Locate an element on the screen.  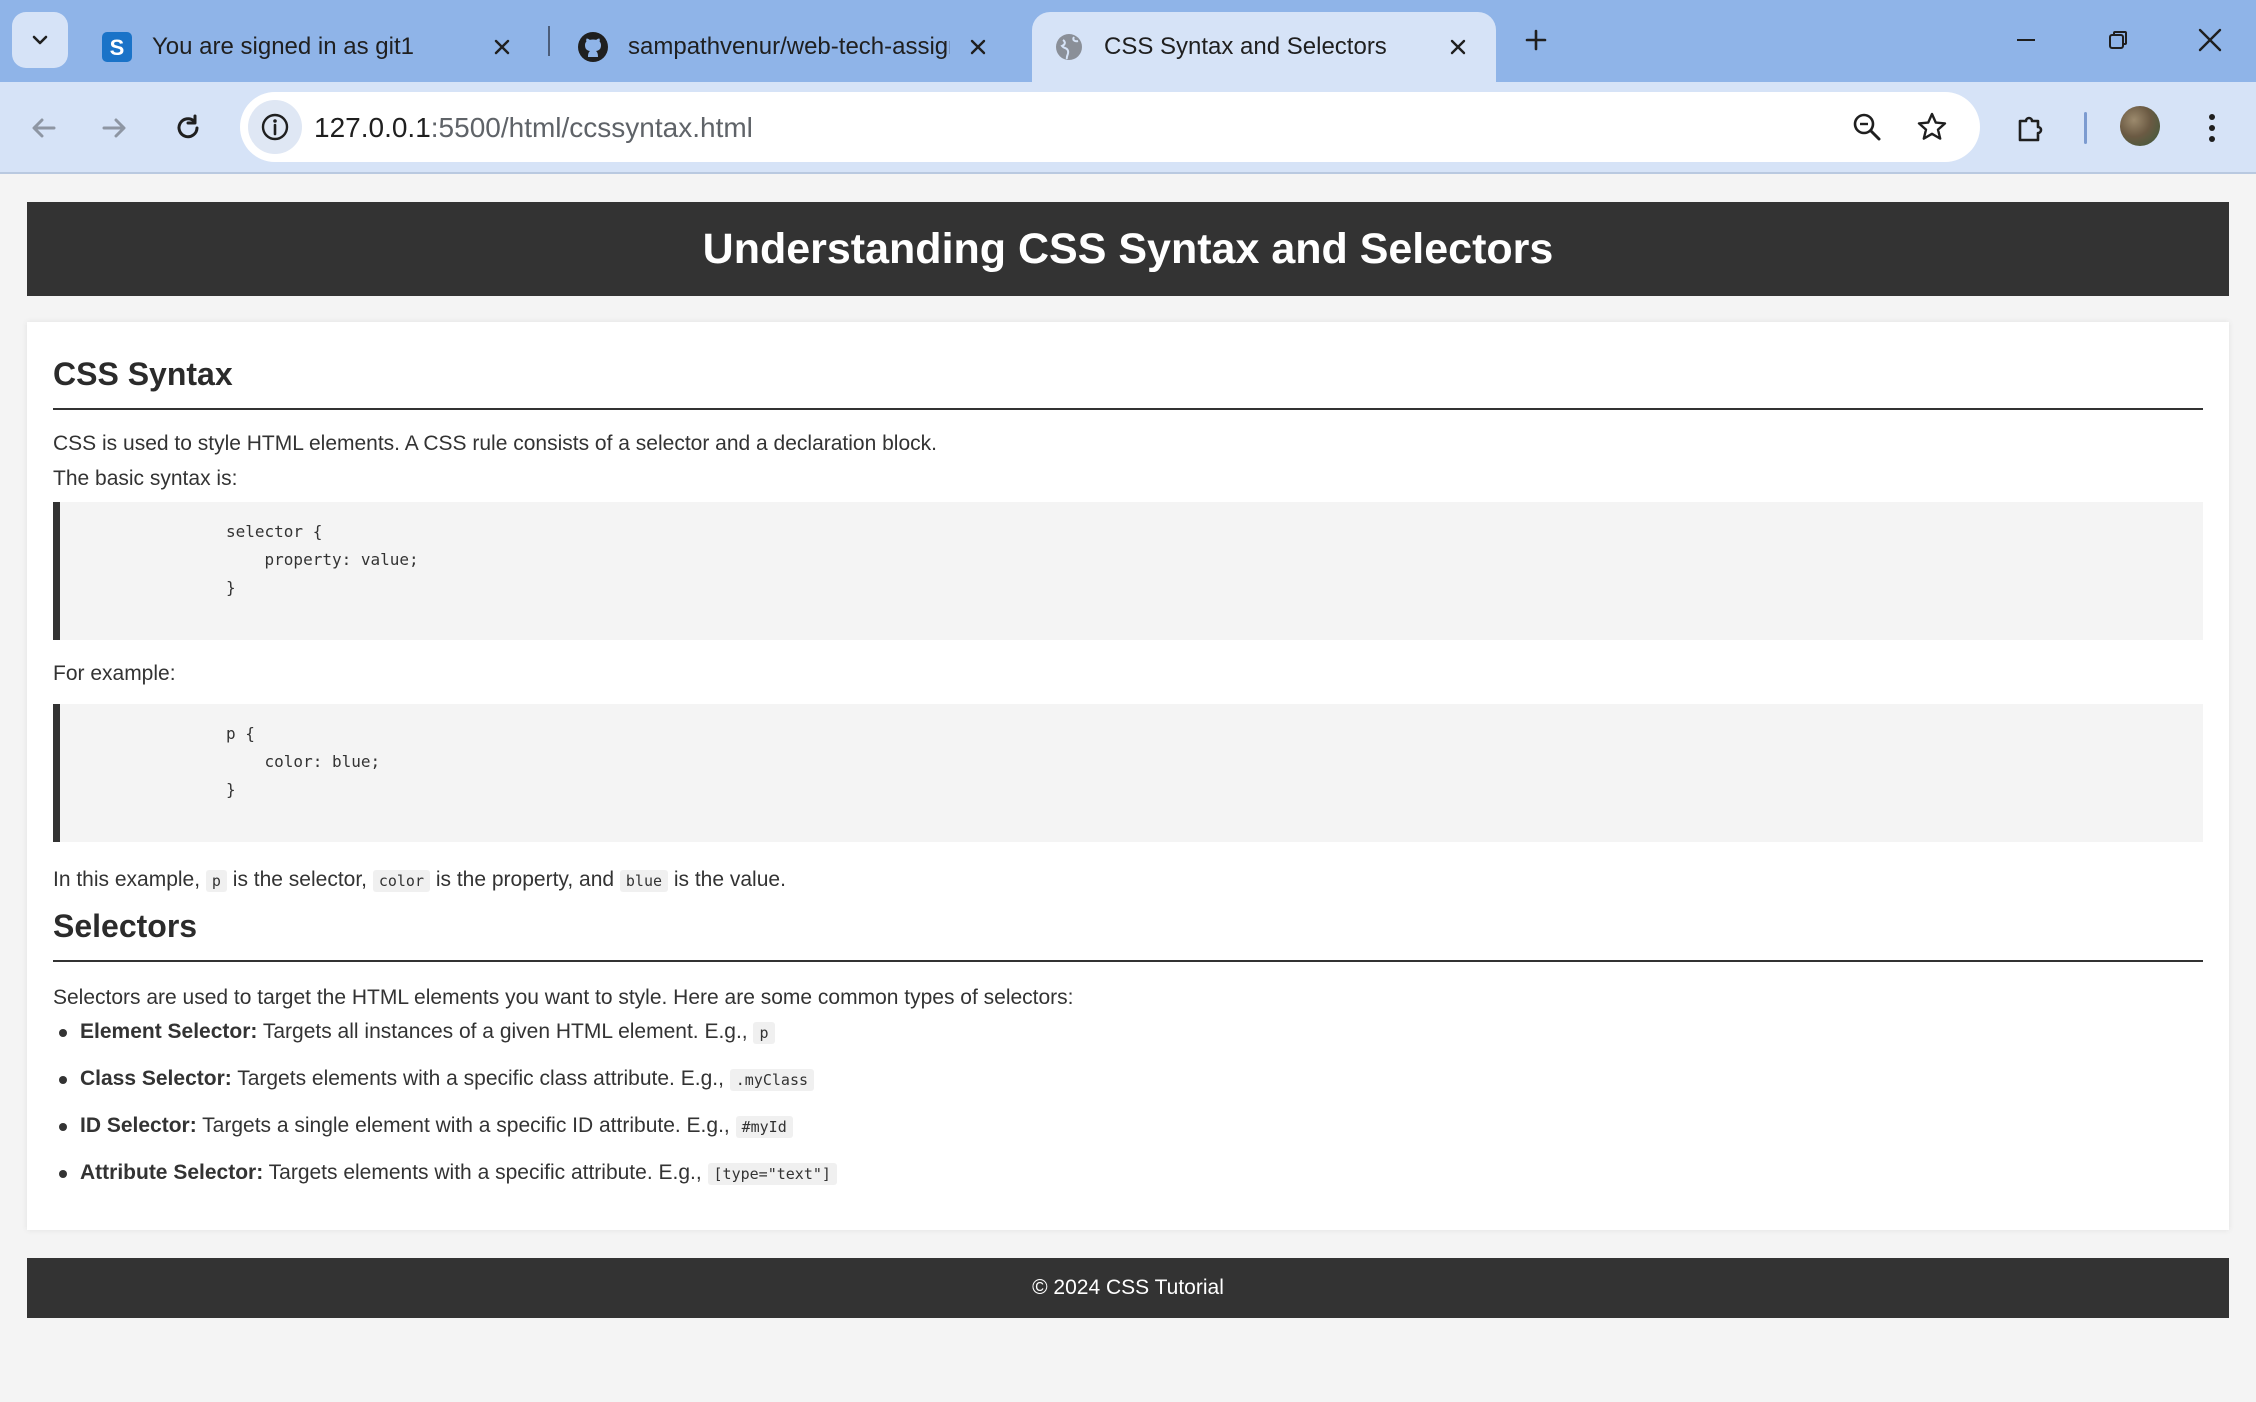
bookmark-button is located at coordinates (1932, 127).